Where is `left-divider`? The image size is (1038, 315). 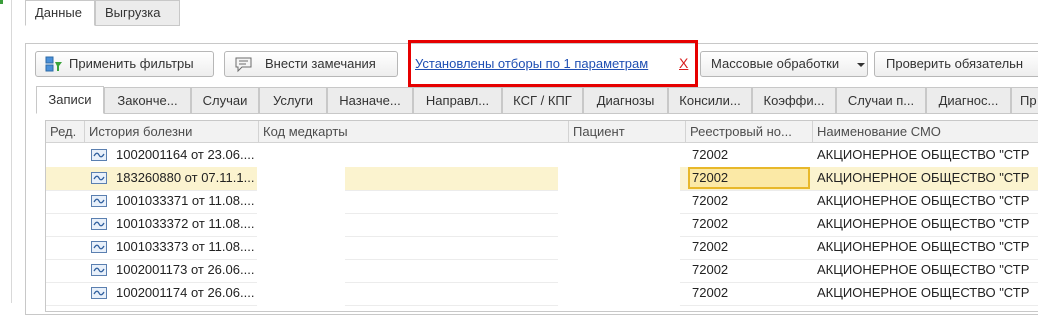
left-divider is located at coordinates (11, 151).